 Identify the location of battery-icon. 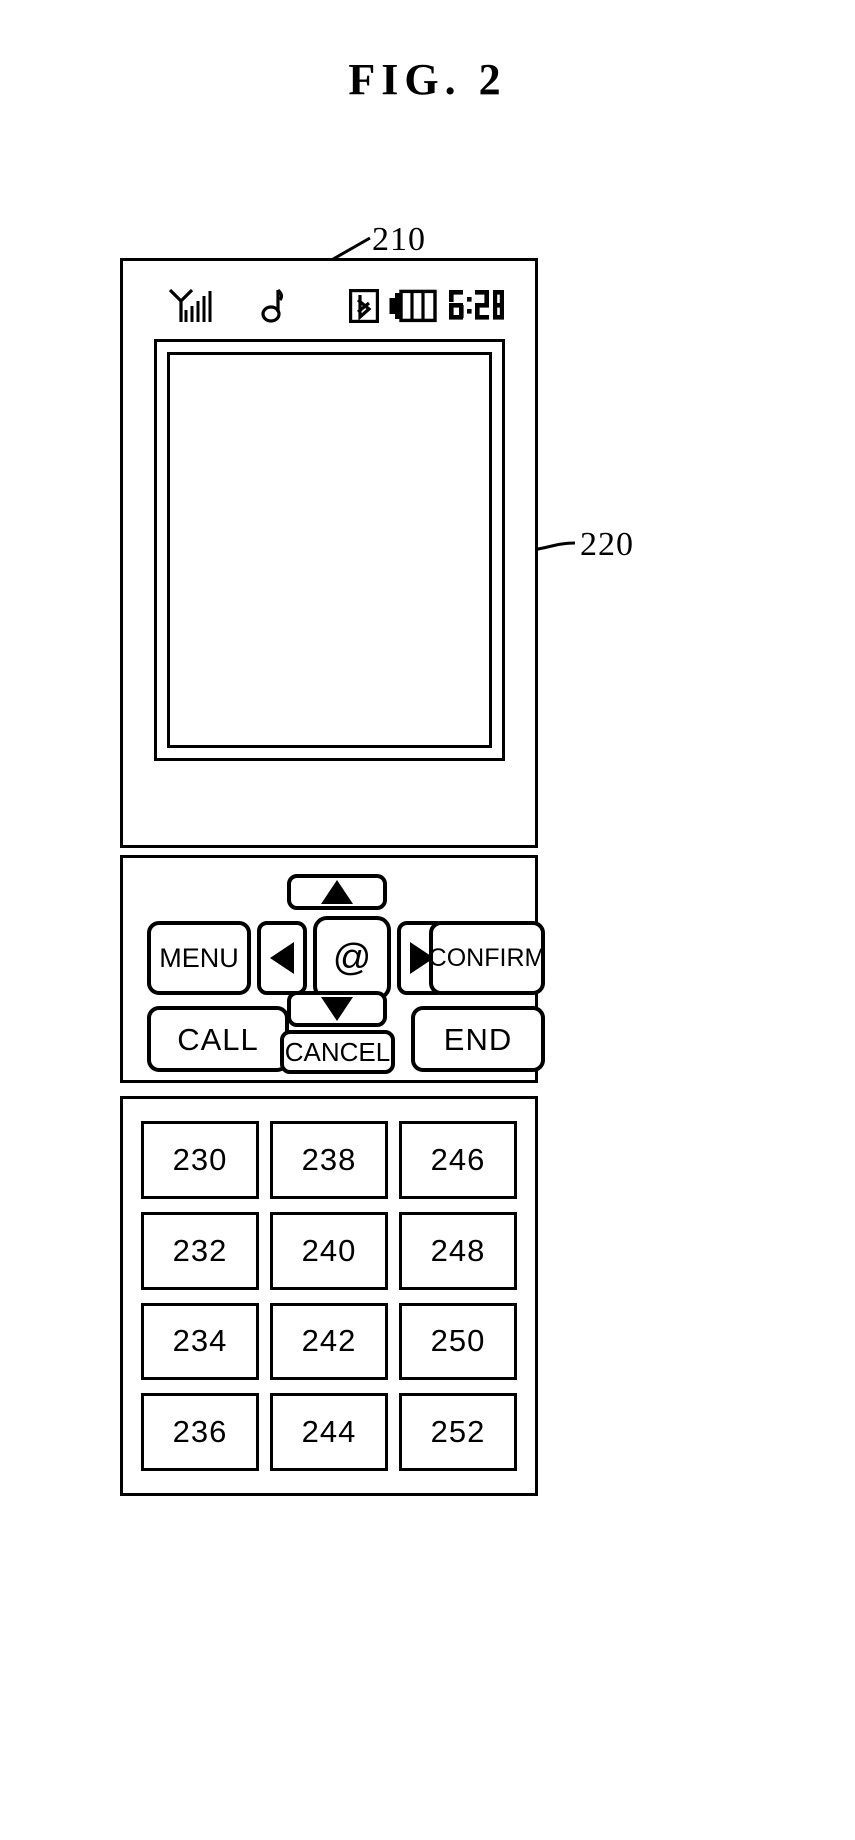
(413, 308).